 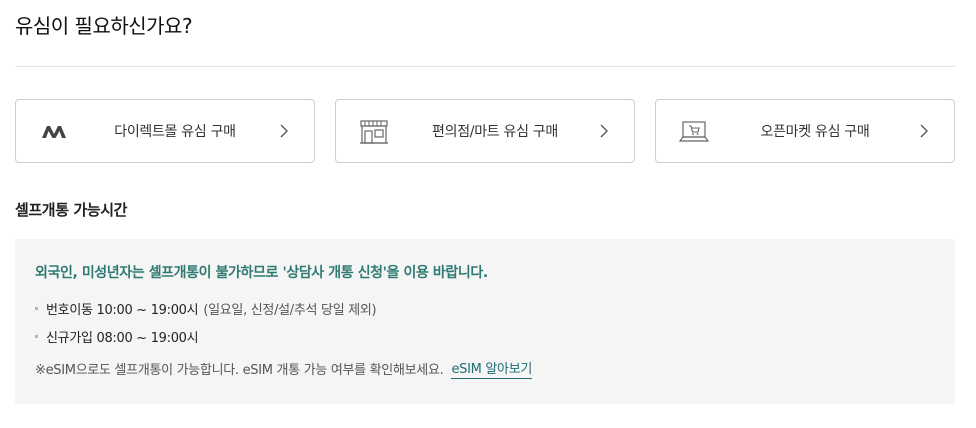 I want to click on page-title: 유심이 필요하신가요?, so click(x=104, y=26).